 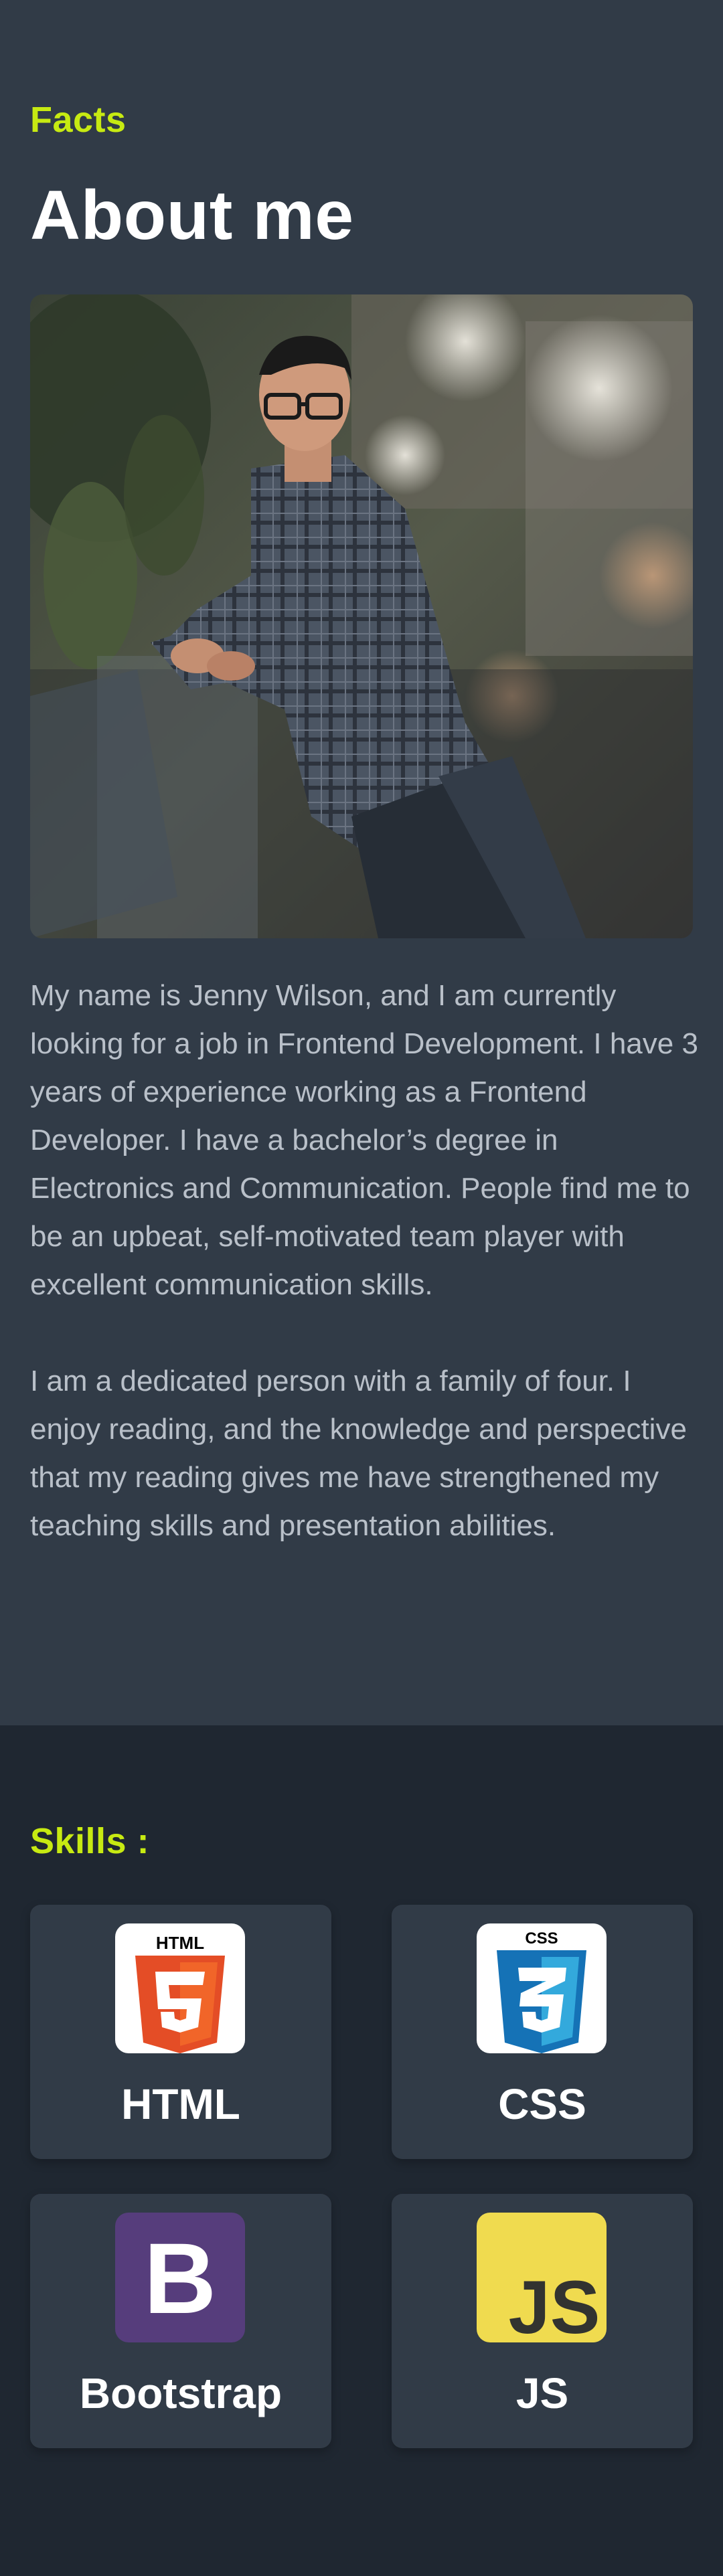 What do you see at coordinates (542, 1988) in the screenshot?
I see `css3-icon: CSS` at bounding box center [542, 1988].